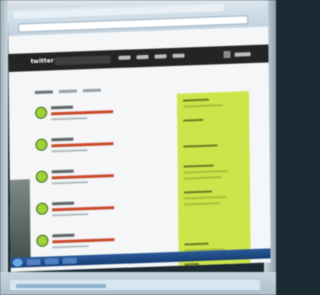 The width and height of the screenshot is (320, 295). I want to click on second-monitor, so click(138, 283).